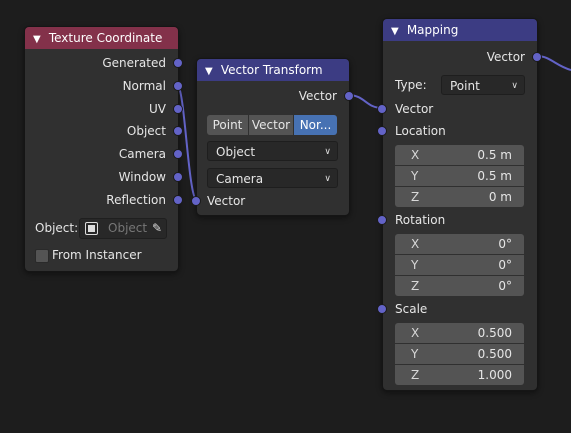  What do you see at coordinates (227, 125) in the screenshot?
I see `segment-point: Point` at bounding box center [227, 125].